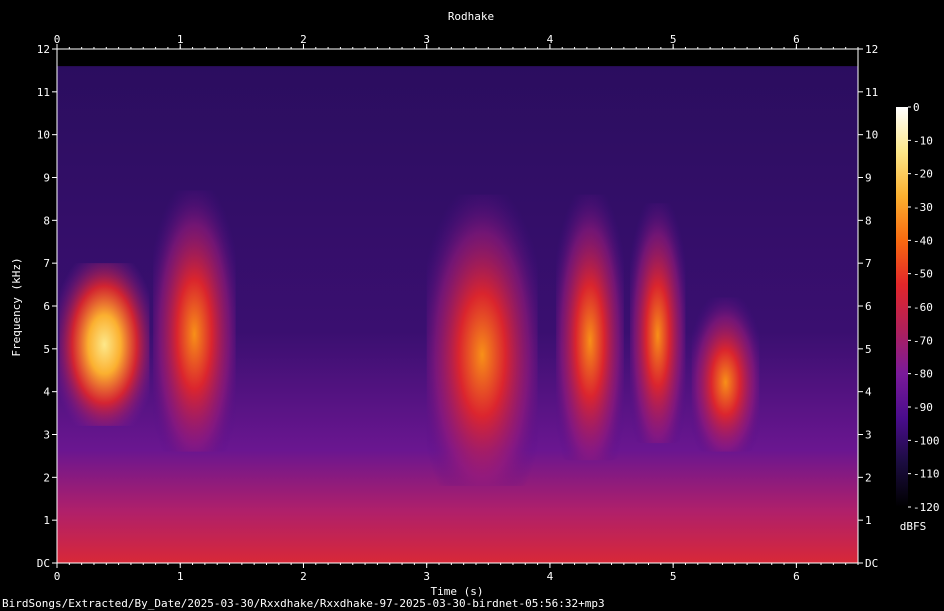 The width and height of the screenshot is (944, 611). I want to click on y-tick-label-left: 2, so click(46, 477).